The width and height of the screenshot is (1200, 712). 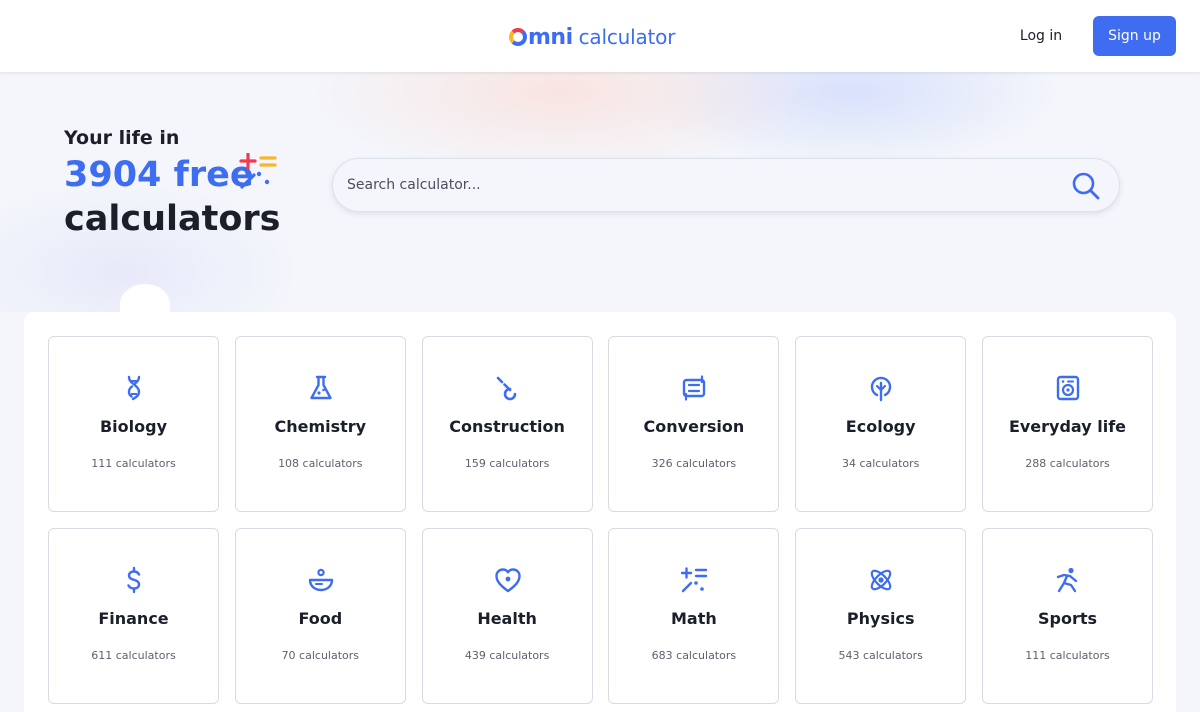 What do you see at coordinates (1086, 186) in the screenshot?
I see `search-icon` at bounding box center [1086, 186].